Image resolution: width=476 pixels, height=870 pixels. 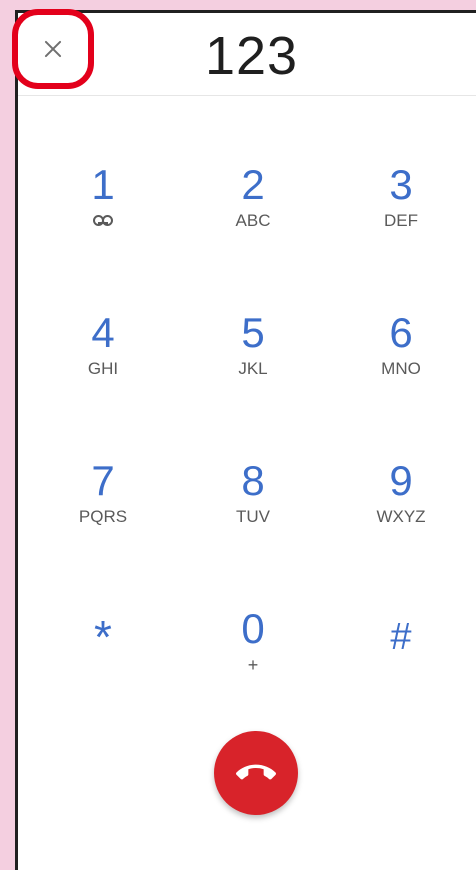 What do you see at coordinates (103, 516) in the screenshot?
I see `key-letters: PQRS` at bounding box center [103, 516].